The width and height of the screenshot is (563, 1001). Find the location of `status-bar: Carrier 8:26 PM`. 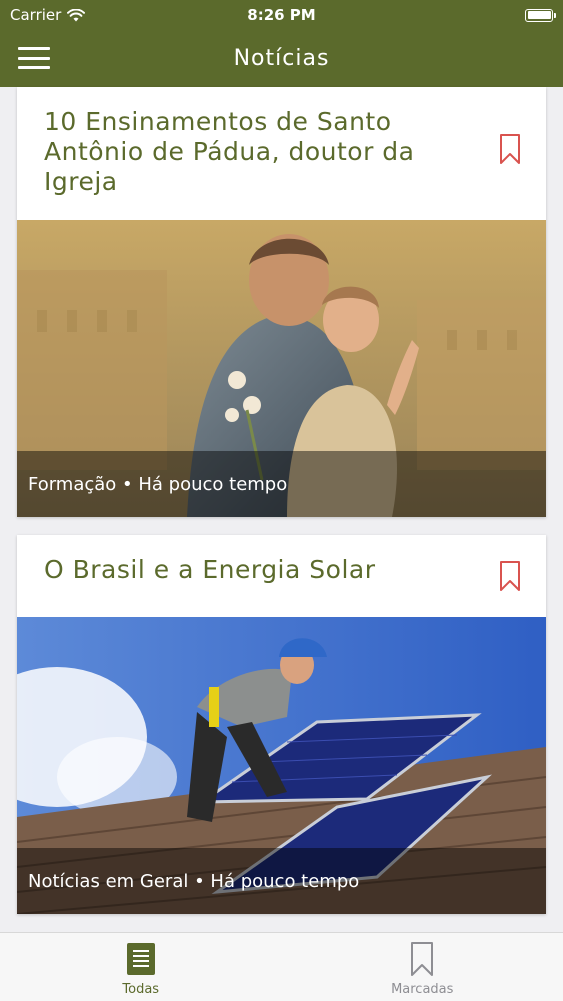

status-bar: Carrier 8:26 PM is located at coordinates (281, 15).